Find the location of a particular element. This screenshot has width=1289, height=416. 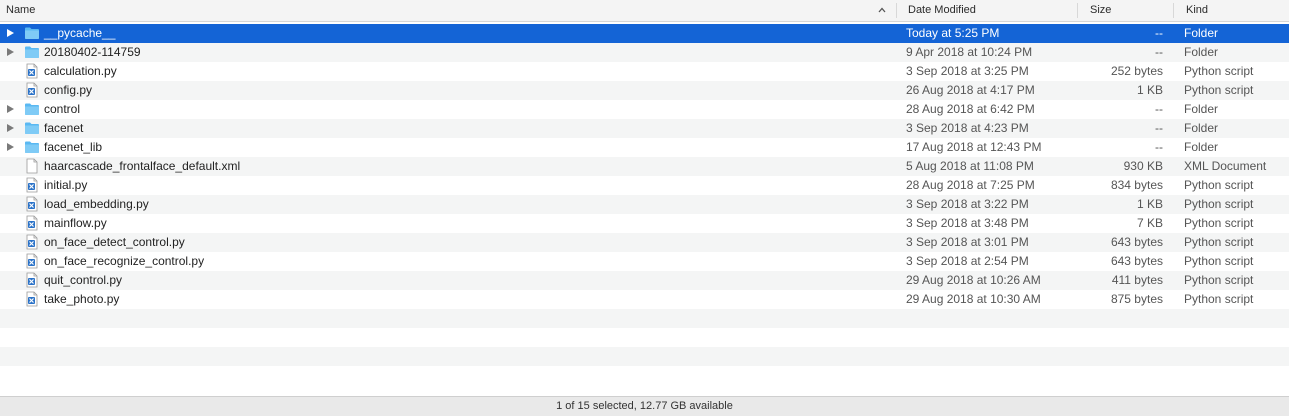

file-name: haarcascade_frontalface_default.xml is located at coordinates (142, 166).